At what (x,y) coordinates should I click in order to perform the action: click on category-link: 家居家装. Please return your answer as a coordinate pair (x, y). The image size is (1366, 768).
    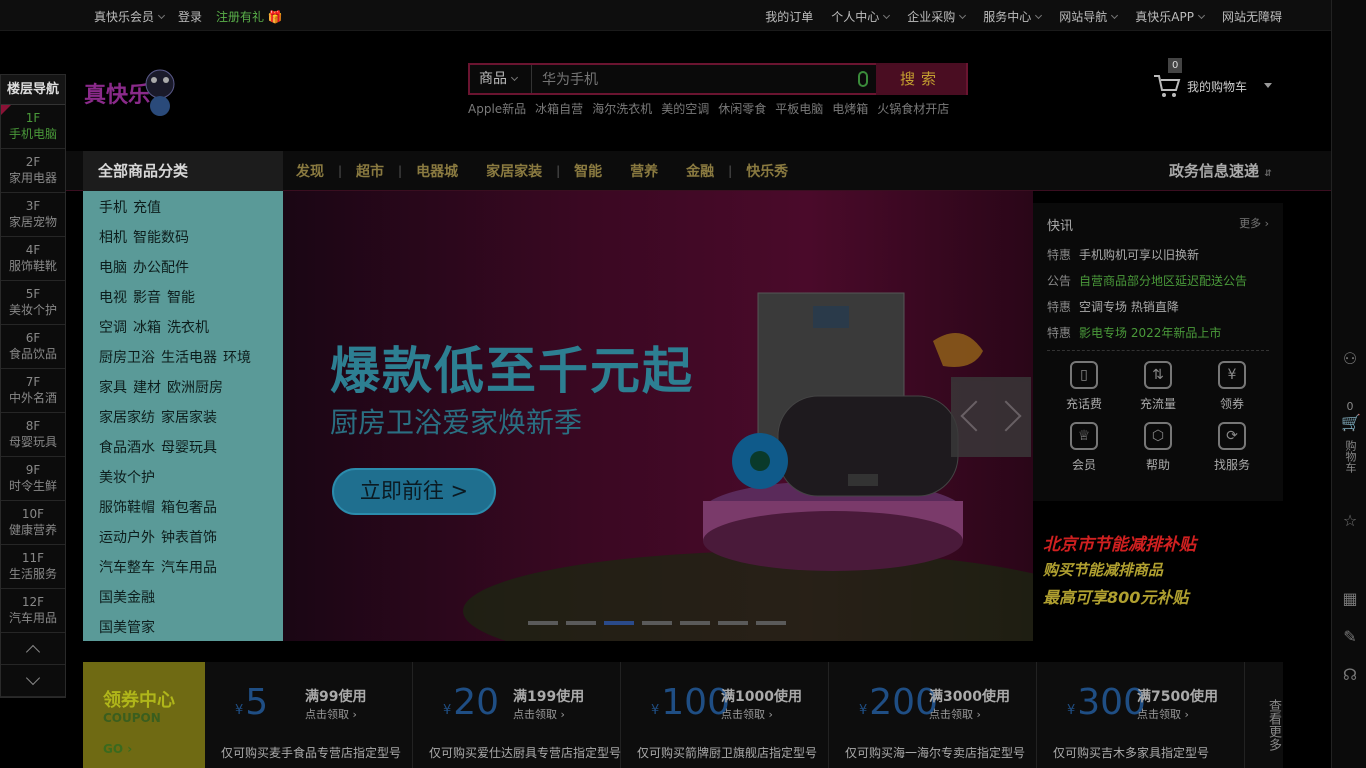
    Looking at the image, I should click on (189, 418).